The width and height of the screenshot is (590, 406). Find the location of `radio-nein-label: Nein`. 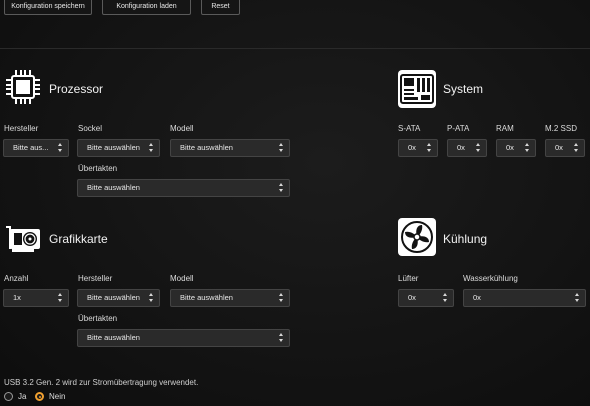

radio-nein-label: Nein is located at coordinates (57, 396).